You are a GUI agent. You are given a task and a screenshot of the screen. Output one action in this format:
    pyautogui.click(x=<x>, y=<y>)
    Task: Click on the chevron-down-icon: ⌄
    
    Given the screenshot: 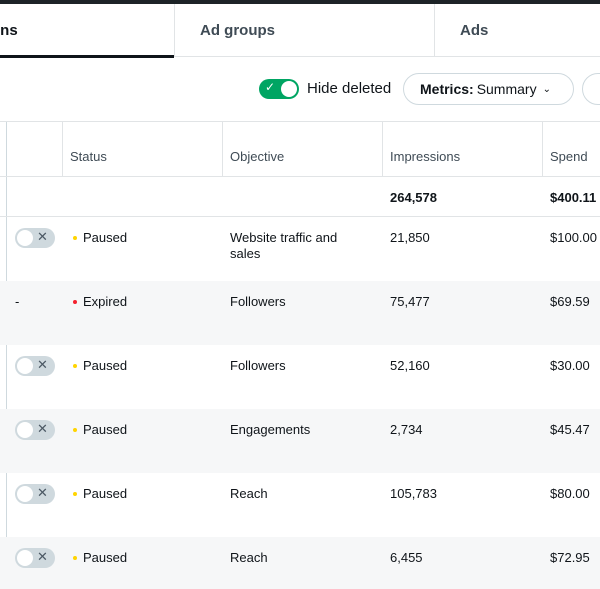 What is the action you would take?
    pyautogui.click(x=546, y=89)
    